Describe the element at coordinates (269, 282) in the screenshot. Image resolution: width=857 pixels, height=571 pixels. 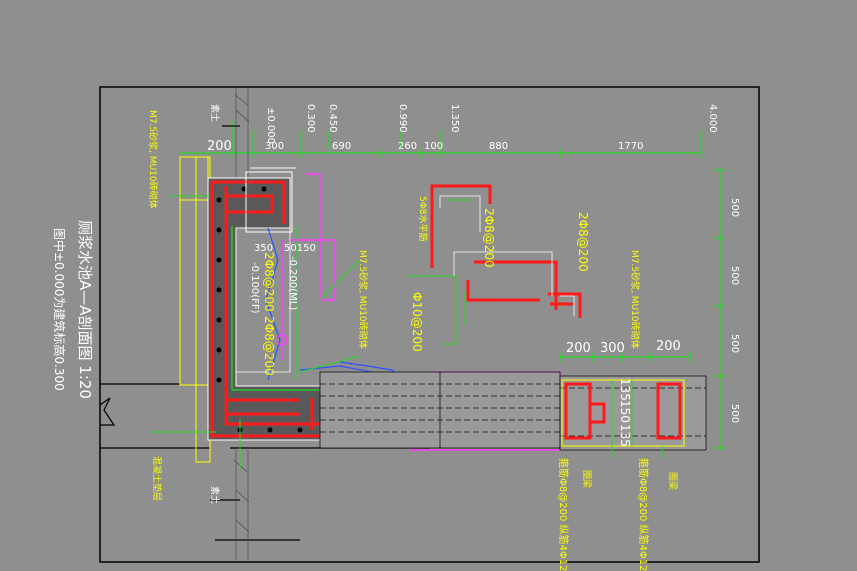
I see `rebar-label-0: 2Φ8@200` at that location.